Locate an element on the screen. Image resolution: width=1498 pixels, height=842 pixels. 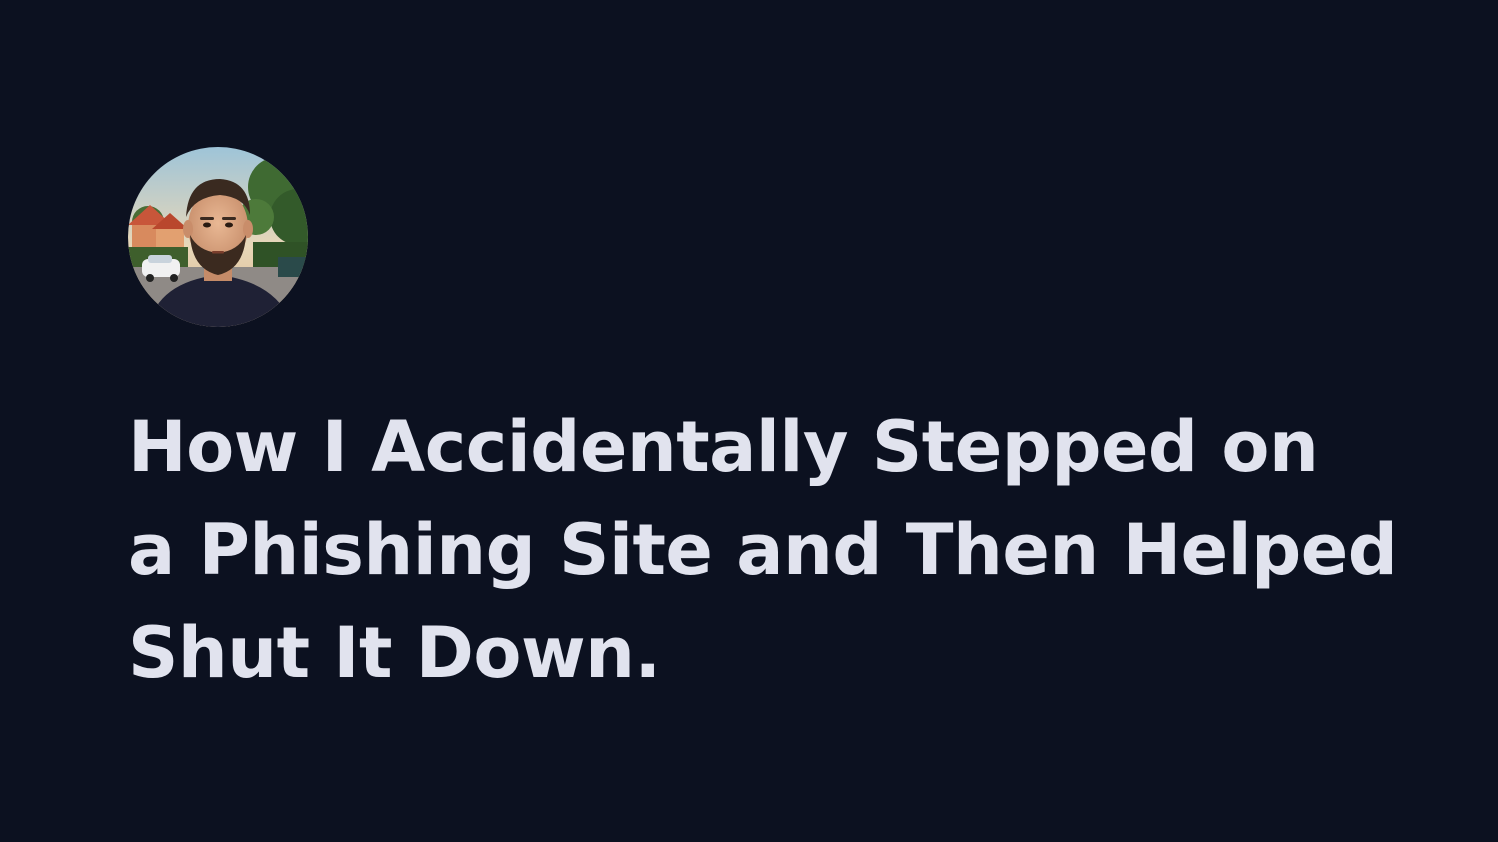
post-title-line: a Phishing Site and Then Helped is located at coordinates (763, 550).